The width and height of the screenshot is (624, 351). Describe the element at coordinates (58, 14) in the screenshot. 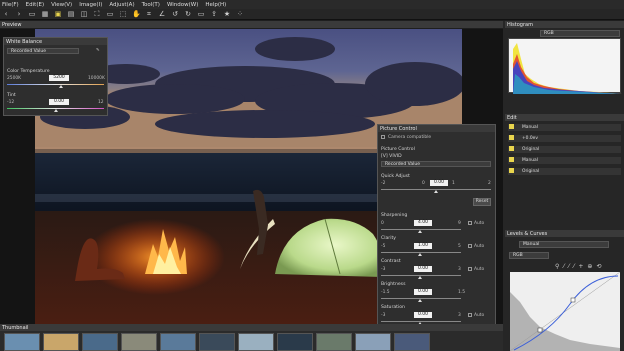

I see `viewer-icon: ▣` at that location.